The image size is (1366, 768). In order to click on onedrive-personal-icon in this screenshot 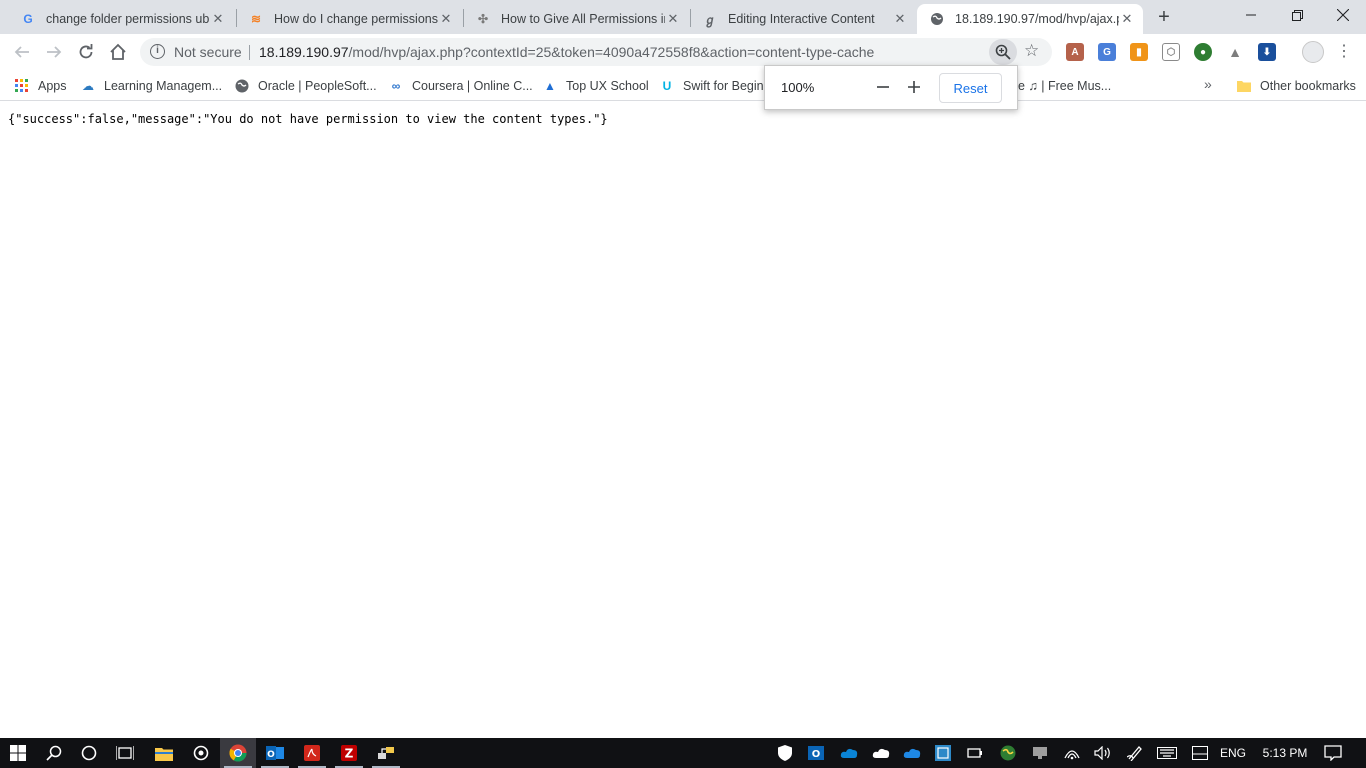, I will do `click(881, 753)`.